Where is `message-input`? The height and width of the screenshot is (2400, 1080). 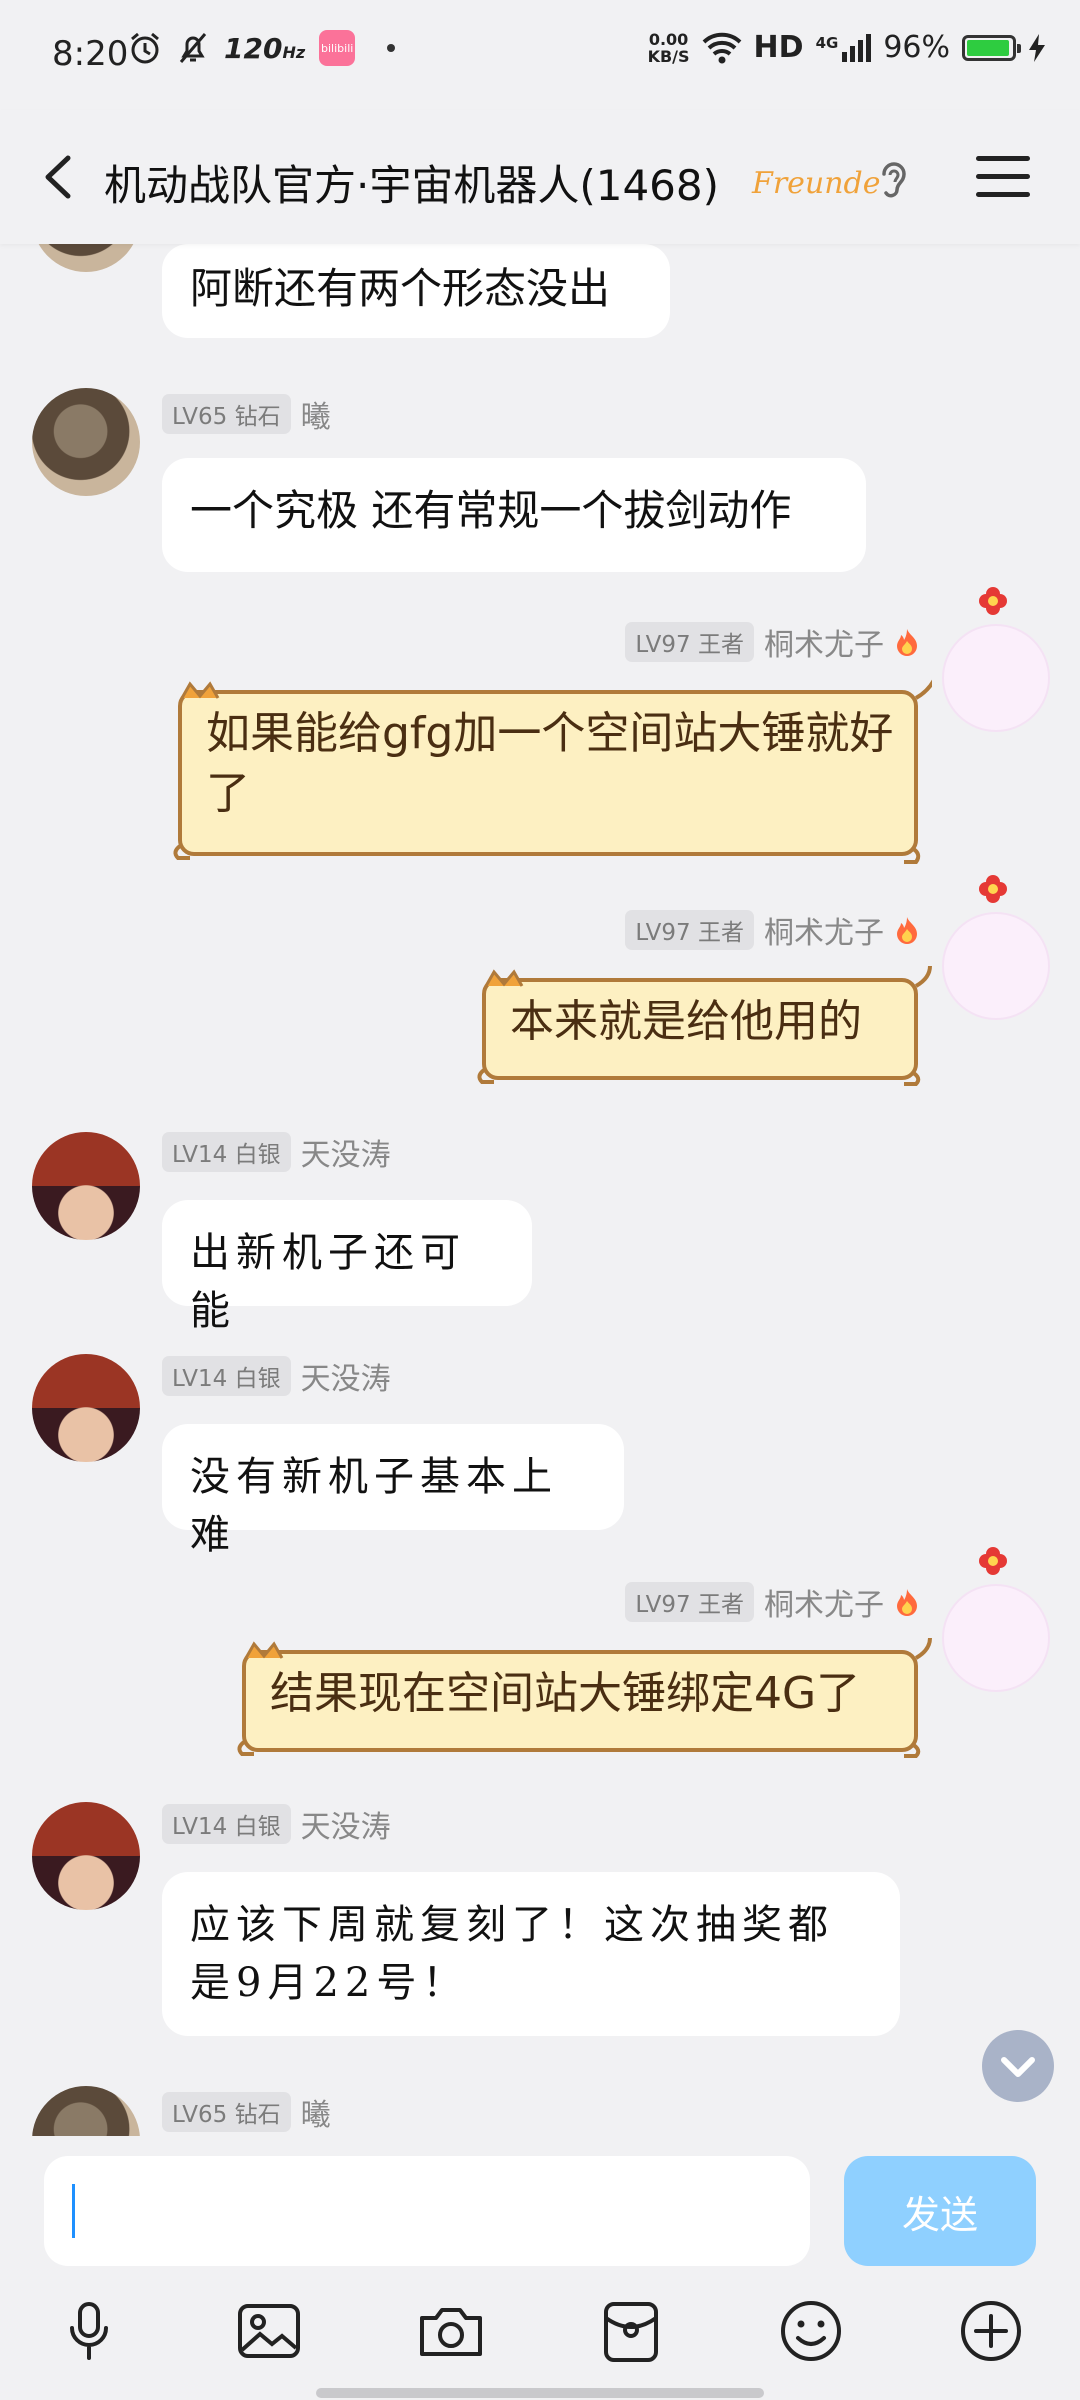 message-input is located at coordinates (427, 2211).